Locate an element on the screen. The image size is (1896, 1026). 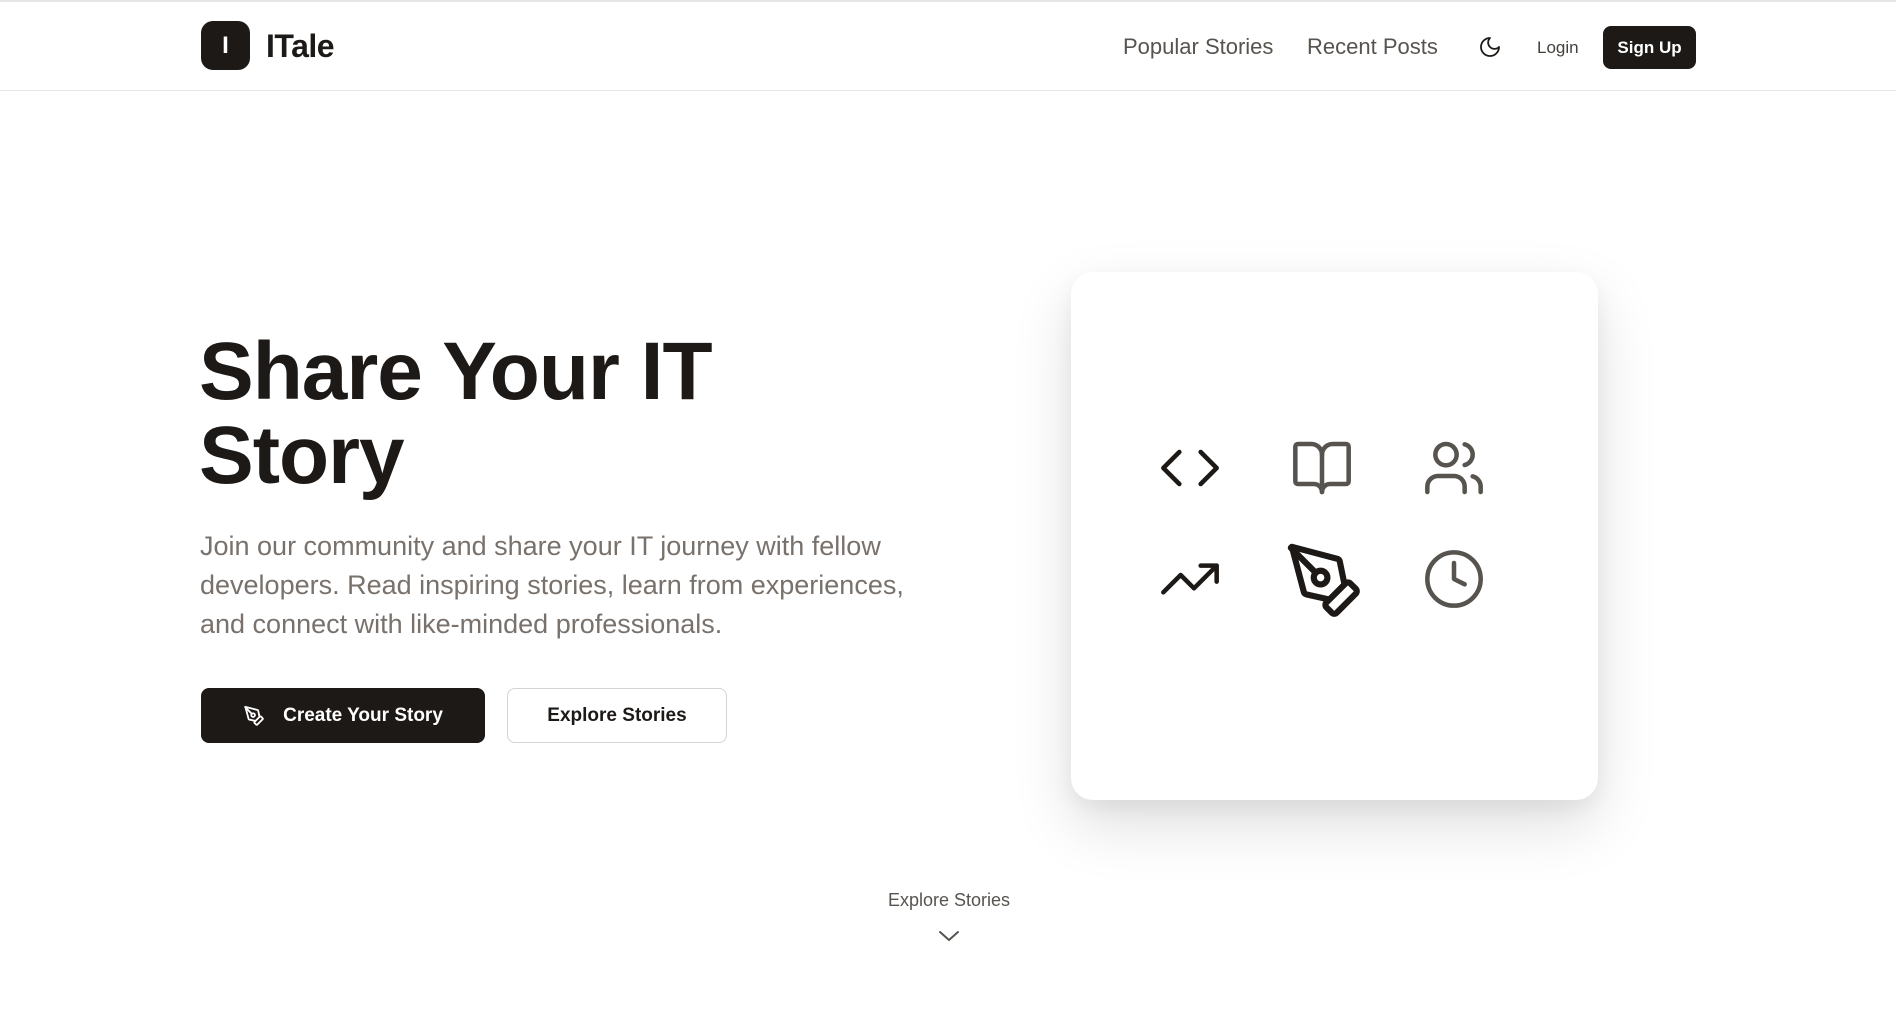
explore-stories-button: Explore Stories is located at coordinates (617, 715).